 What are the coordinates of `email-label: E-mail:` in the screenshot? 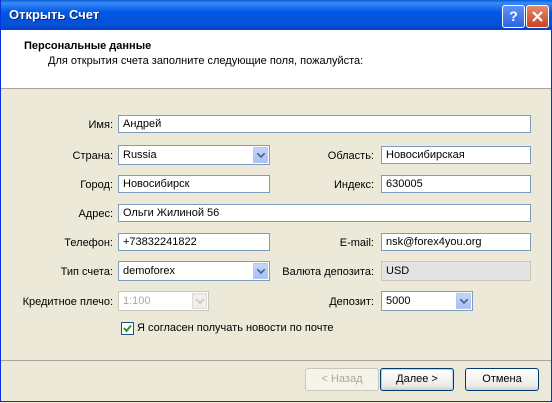 It's located at (356, 243).